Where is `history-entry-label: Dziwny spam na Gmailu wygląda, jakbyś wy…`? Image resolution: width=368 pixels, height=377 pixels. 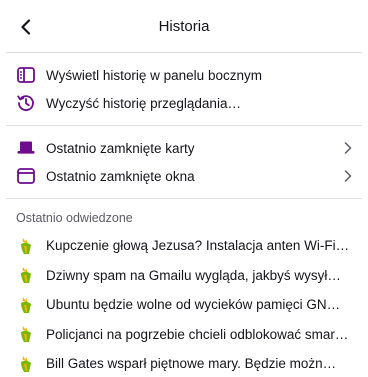 history-entry-label: Dziwny spam na Gmailu wygląda, jakbyś wy… is located at coordinates (193, 275).